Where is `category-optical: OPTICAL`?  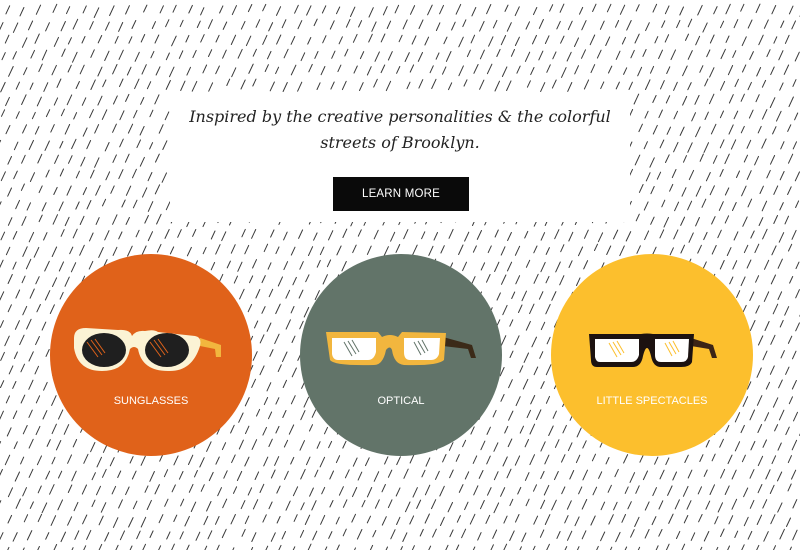 category-optical: OPTICAL is located at coordinates (401, 355).